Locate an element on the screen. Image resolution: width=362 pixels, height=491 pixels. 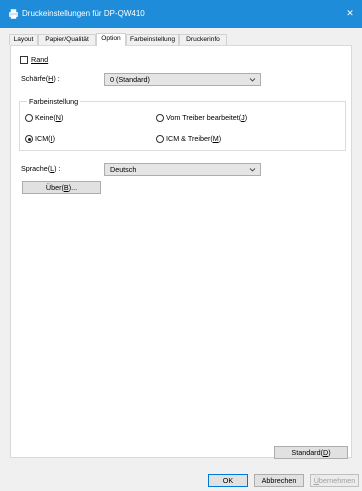
schaerfe-label-pre: Schärfe( is located at coordinates (35, 78).